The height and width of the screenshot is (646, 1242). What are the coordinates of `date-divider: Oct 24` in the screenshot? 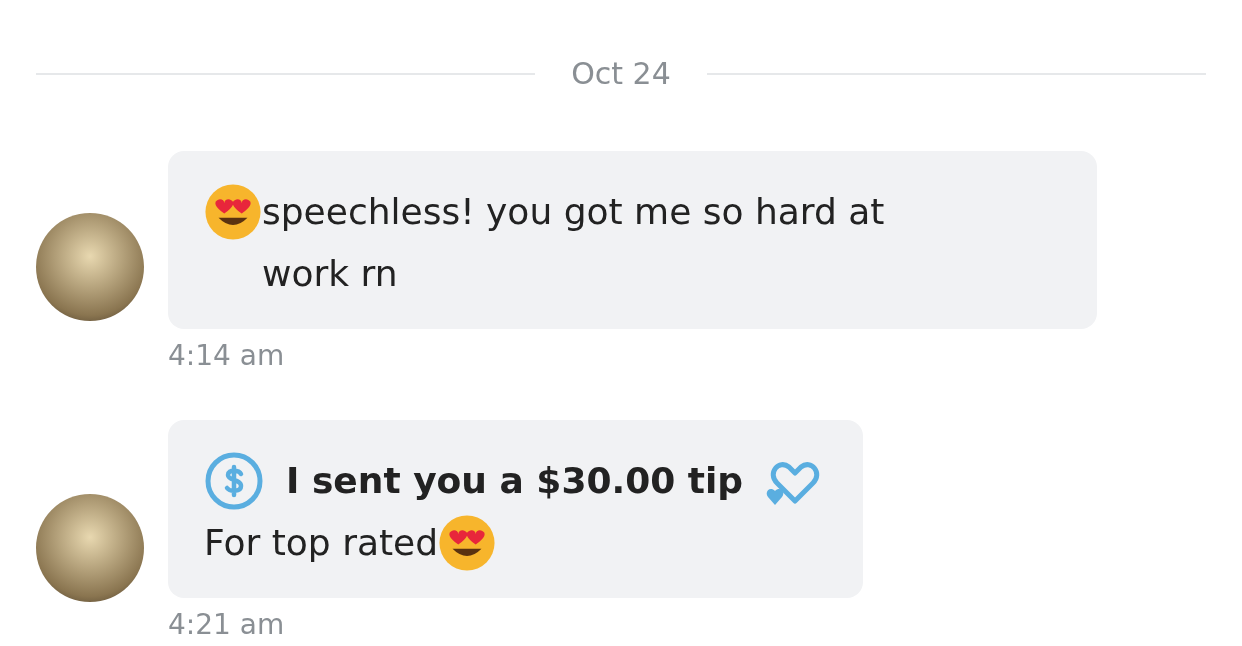 It's located at (621, 73).